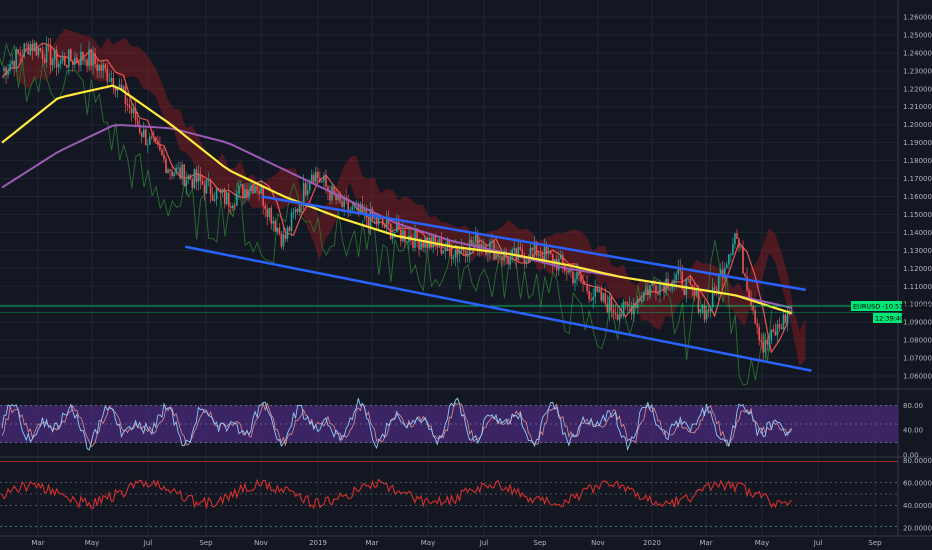  What do you see at coordinates (917, 179) in the screenshot?
I see `price-tick-label: 1.17000` at bounding box center [917, 179].